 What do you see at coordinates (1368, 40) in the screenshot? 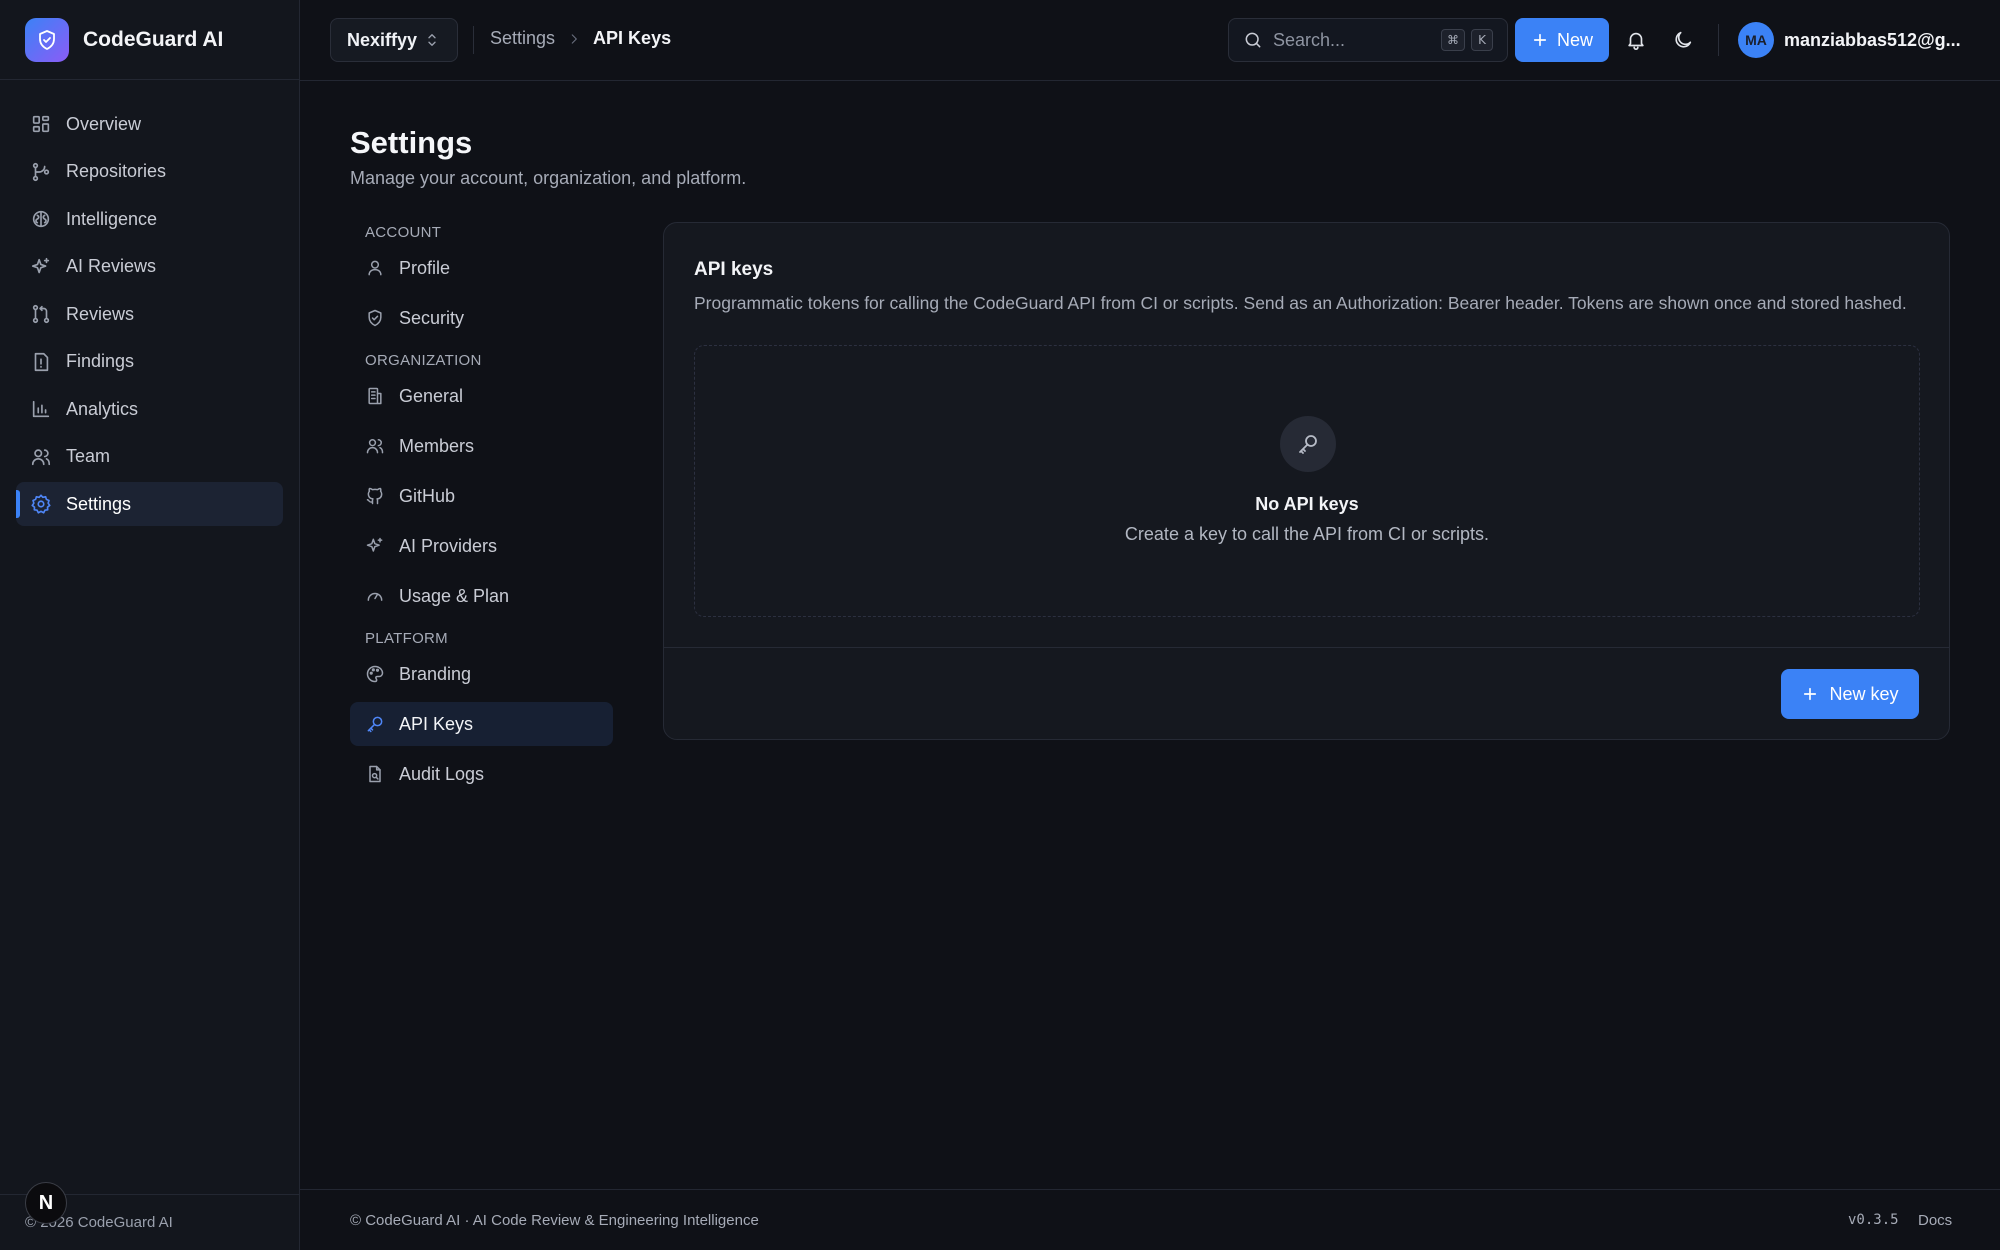
I see `search-input: Search... ⌘ K` at bounding box center [1368, 40].